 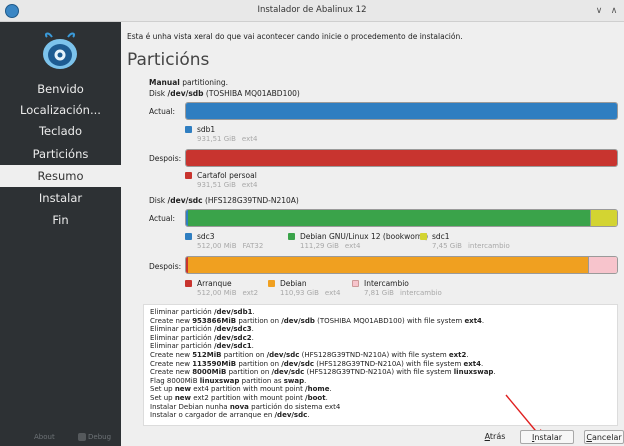 I want to click on sidebar-item-benvido: Benvido, so click(x=60, y=89).